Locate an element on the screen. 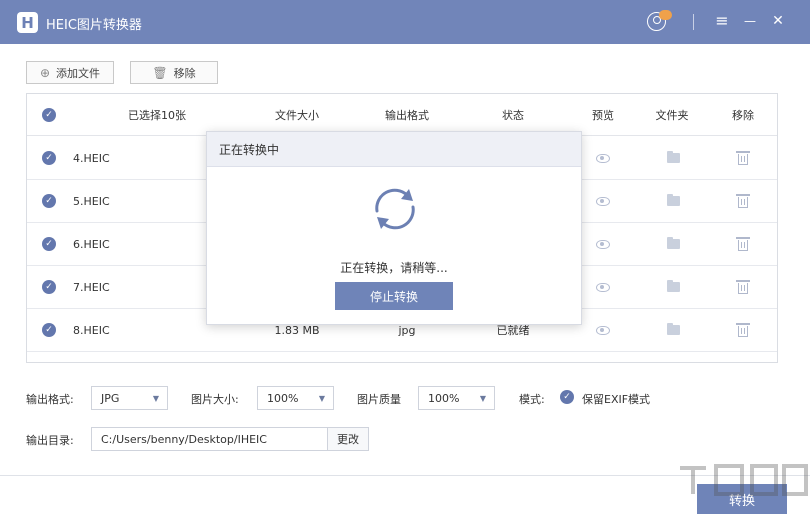  select-all-checkbox: ✓ is located at coordinates (49, 114).